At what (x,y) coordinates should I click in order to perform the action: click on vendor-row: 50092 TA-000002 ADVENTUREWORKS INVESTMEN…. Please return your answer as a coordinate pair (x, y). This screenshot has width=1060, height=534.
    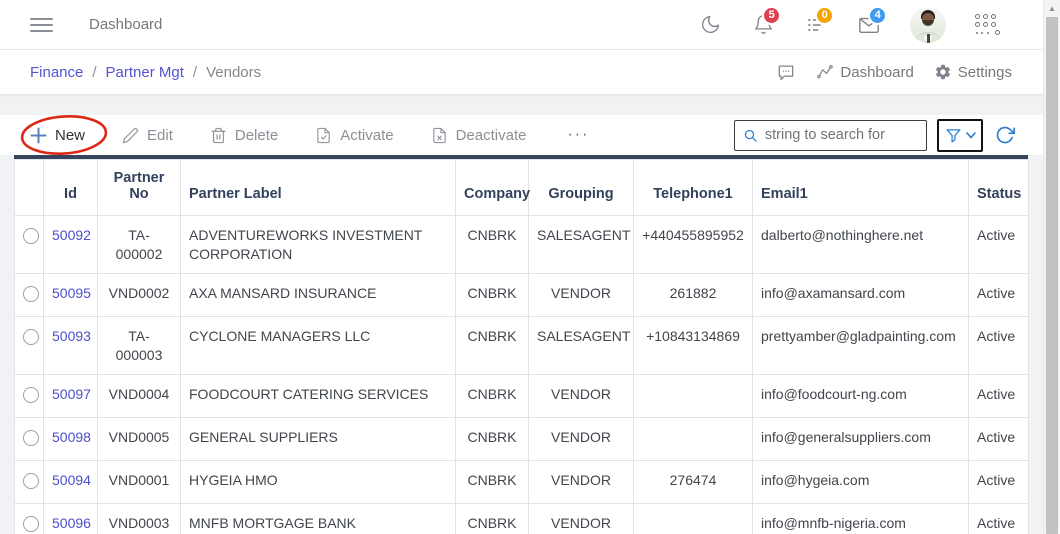
    Looking at the image, I should click on (521, 244).